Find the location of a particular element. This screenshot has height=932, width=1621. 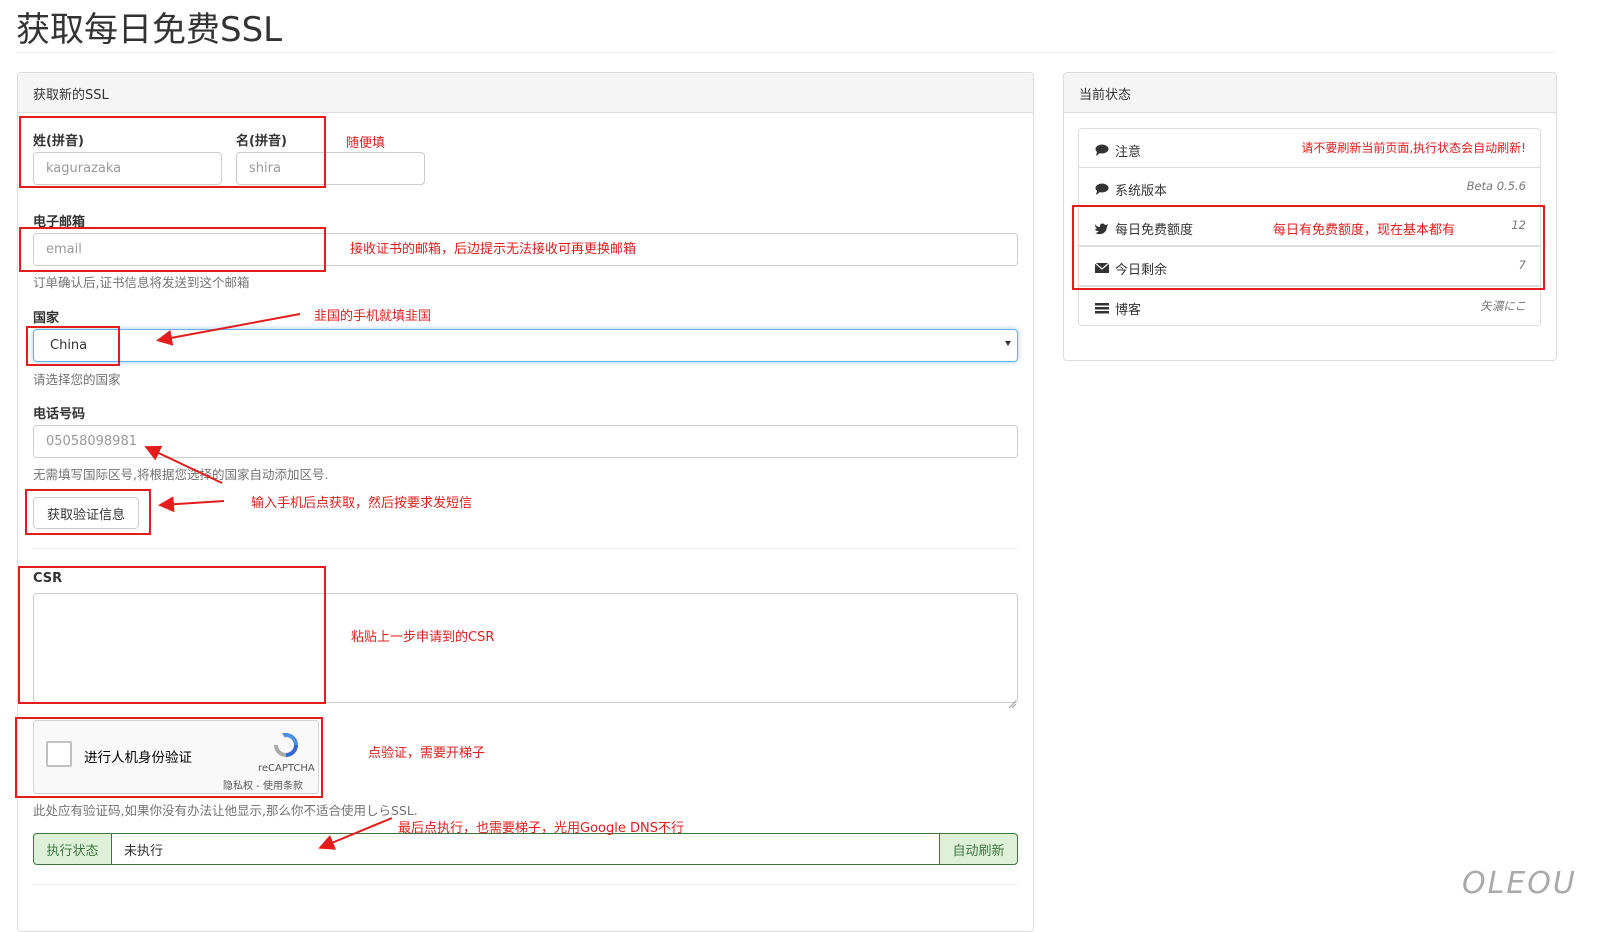

arrow-country is located at coordinates (228, 329).